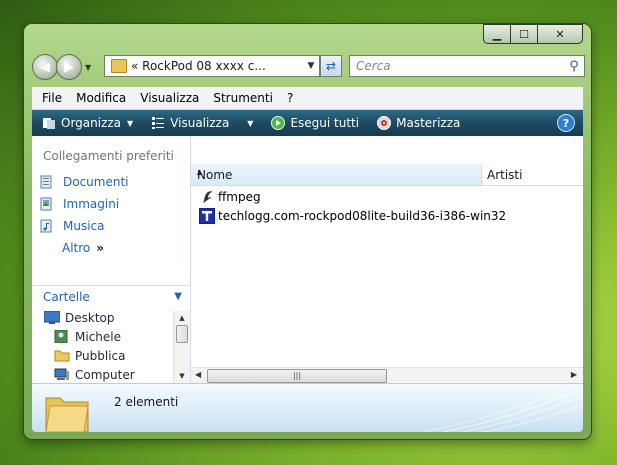 The image size is (617, 465). I want to click on menu-edit: Modifica, so click(101, 98).